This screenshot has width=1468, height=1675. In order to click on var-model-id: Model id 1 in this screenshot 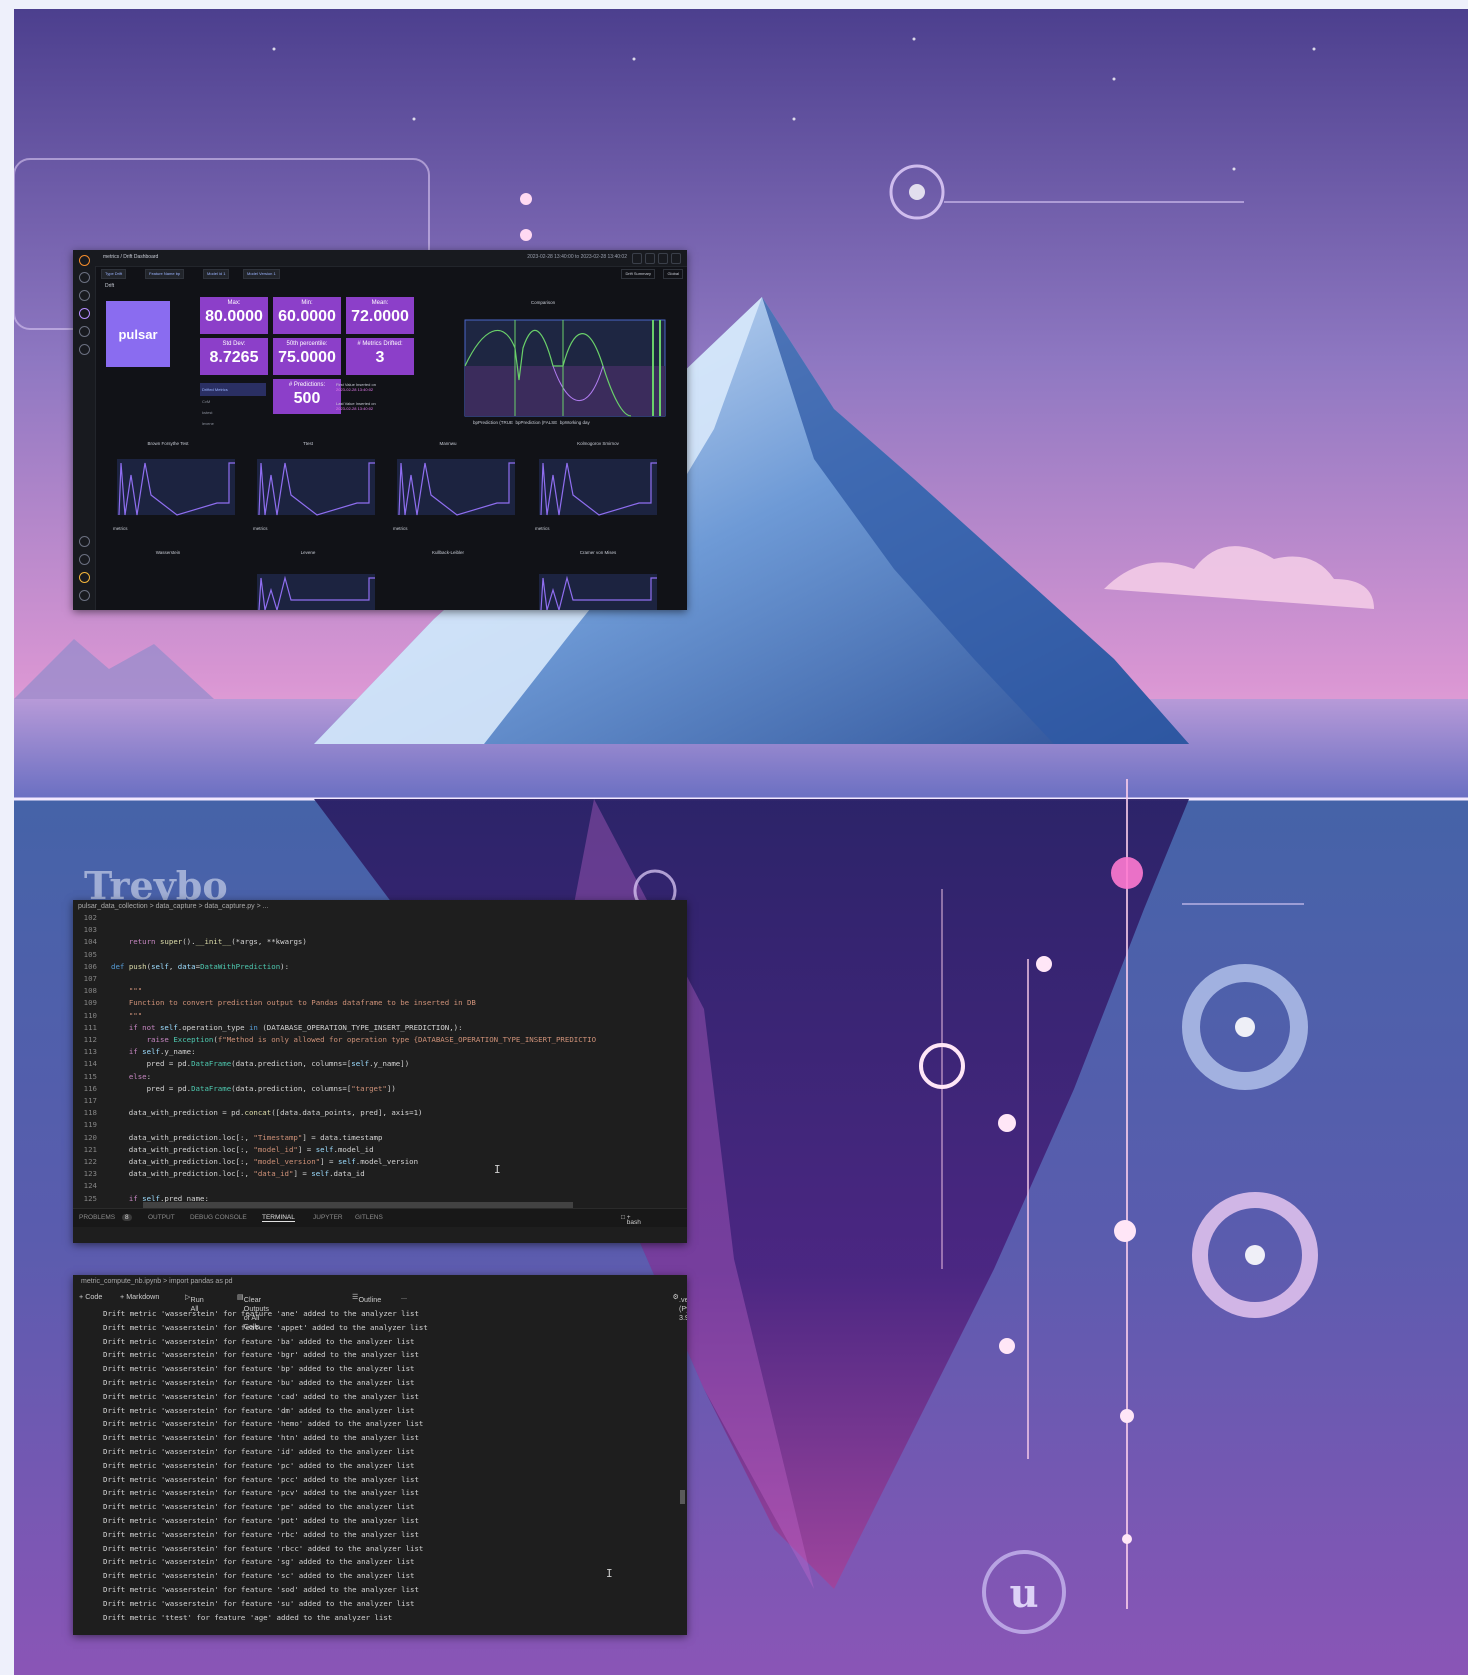, I will do `click(216, 274)`.